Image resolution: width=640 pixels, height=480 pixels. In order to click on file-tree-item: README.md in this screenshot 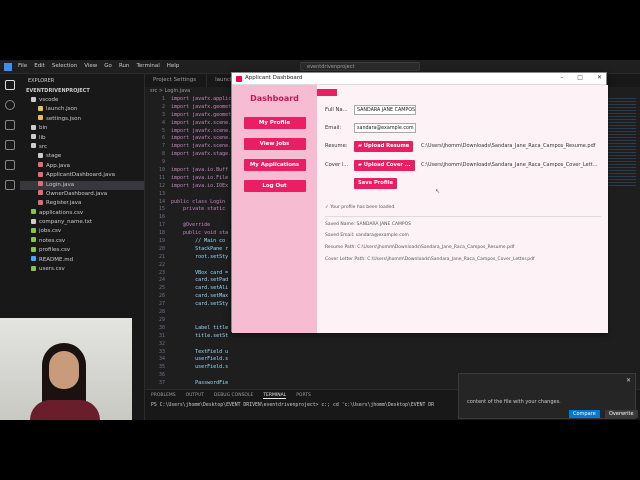, I will do `click(82, 260)`.